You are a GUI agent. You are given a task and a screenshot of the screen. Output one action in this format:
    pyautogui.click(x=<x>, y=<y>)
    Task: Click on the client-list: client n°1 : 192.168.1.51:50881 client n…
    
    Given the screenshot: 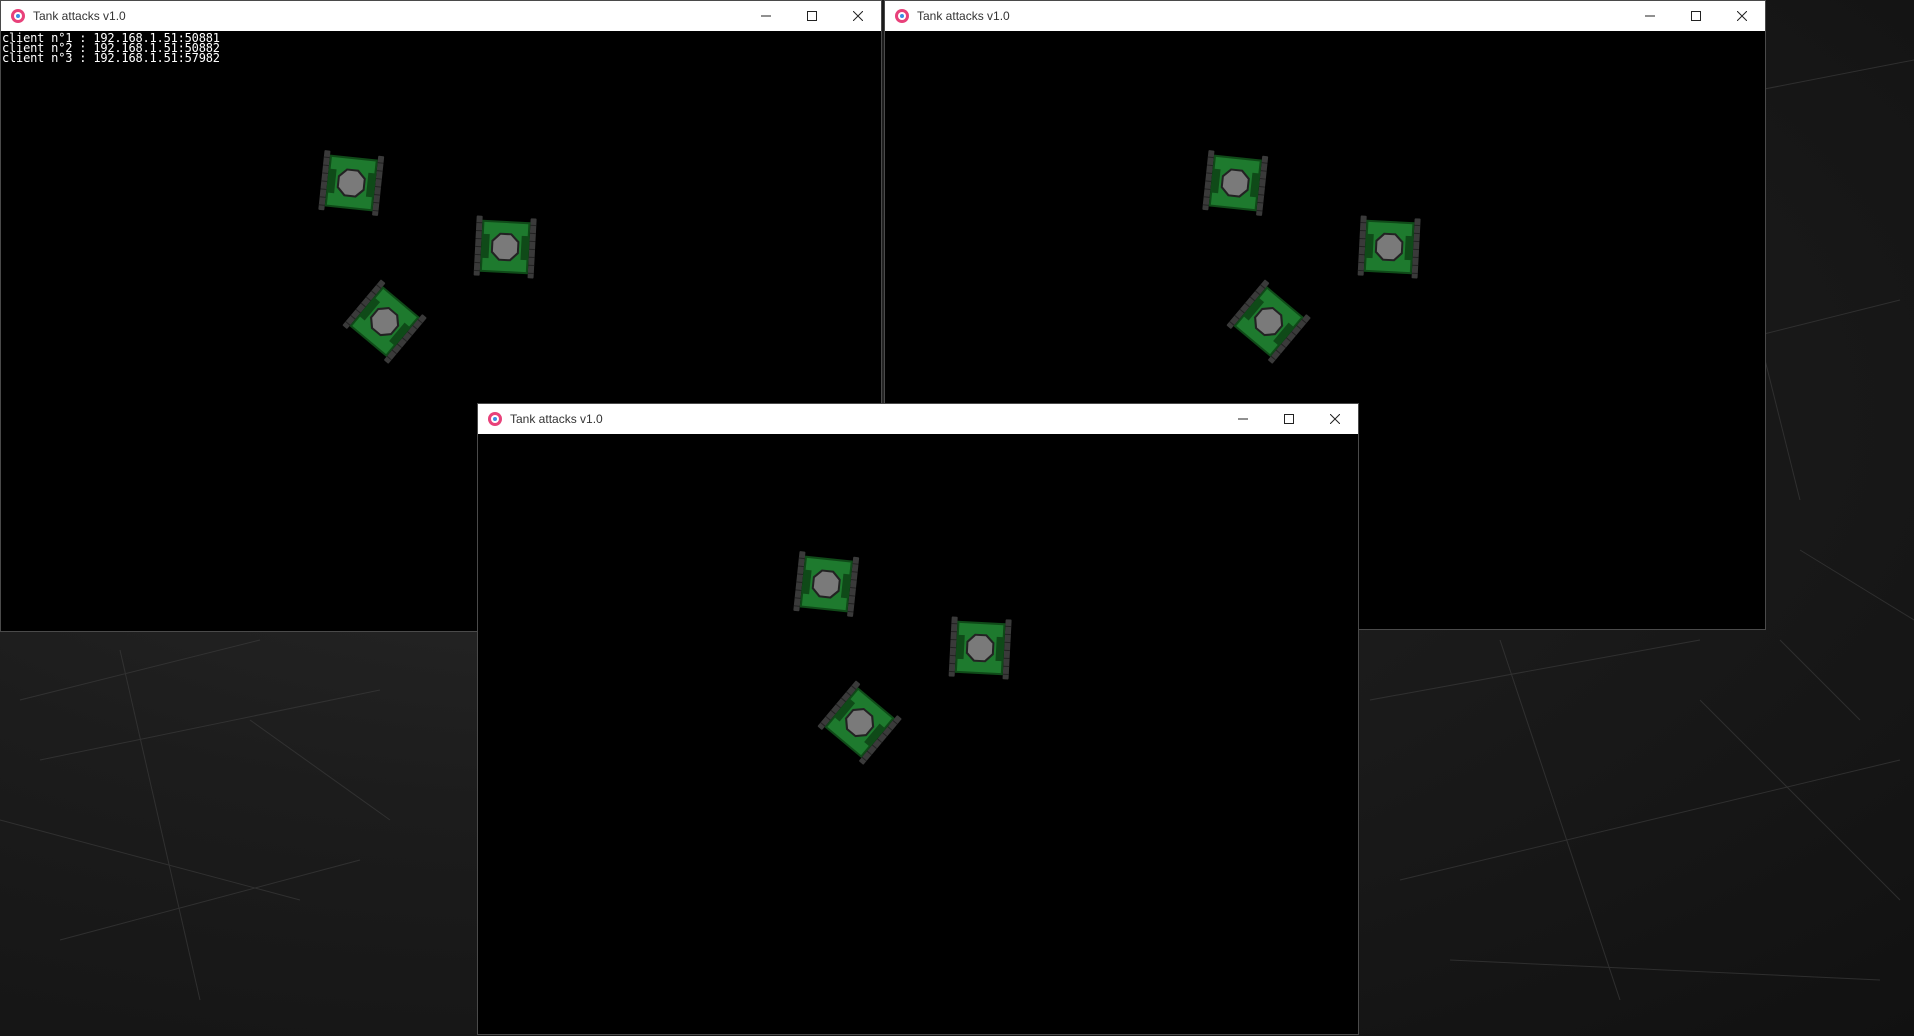 What is the action you would take?
    pyautogui.click(x=111, y=48)
    